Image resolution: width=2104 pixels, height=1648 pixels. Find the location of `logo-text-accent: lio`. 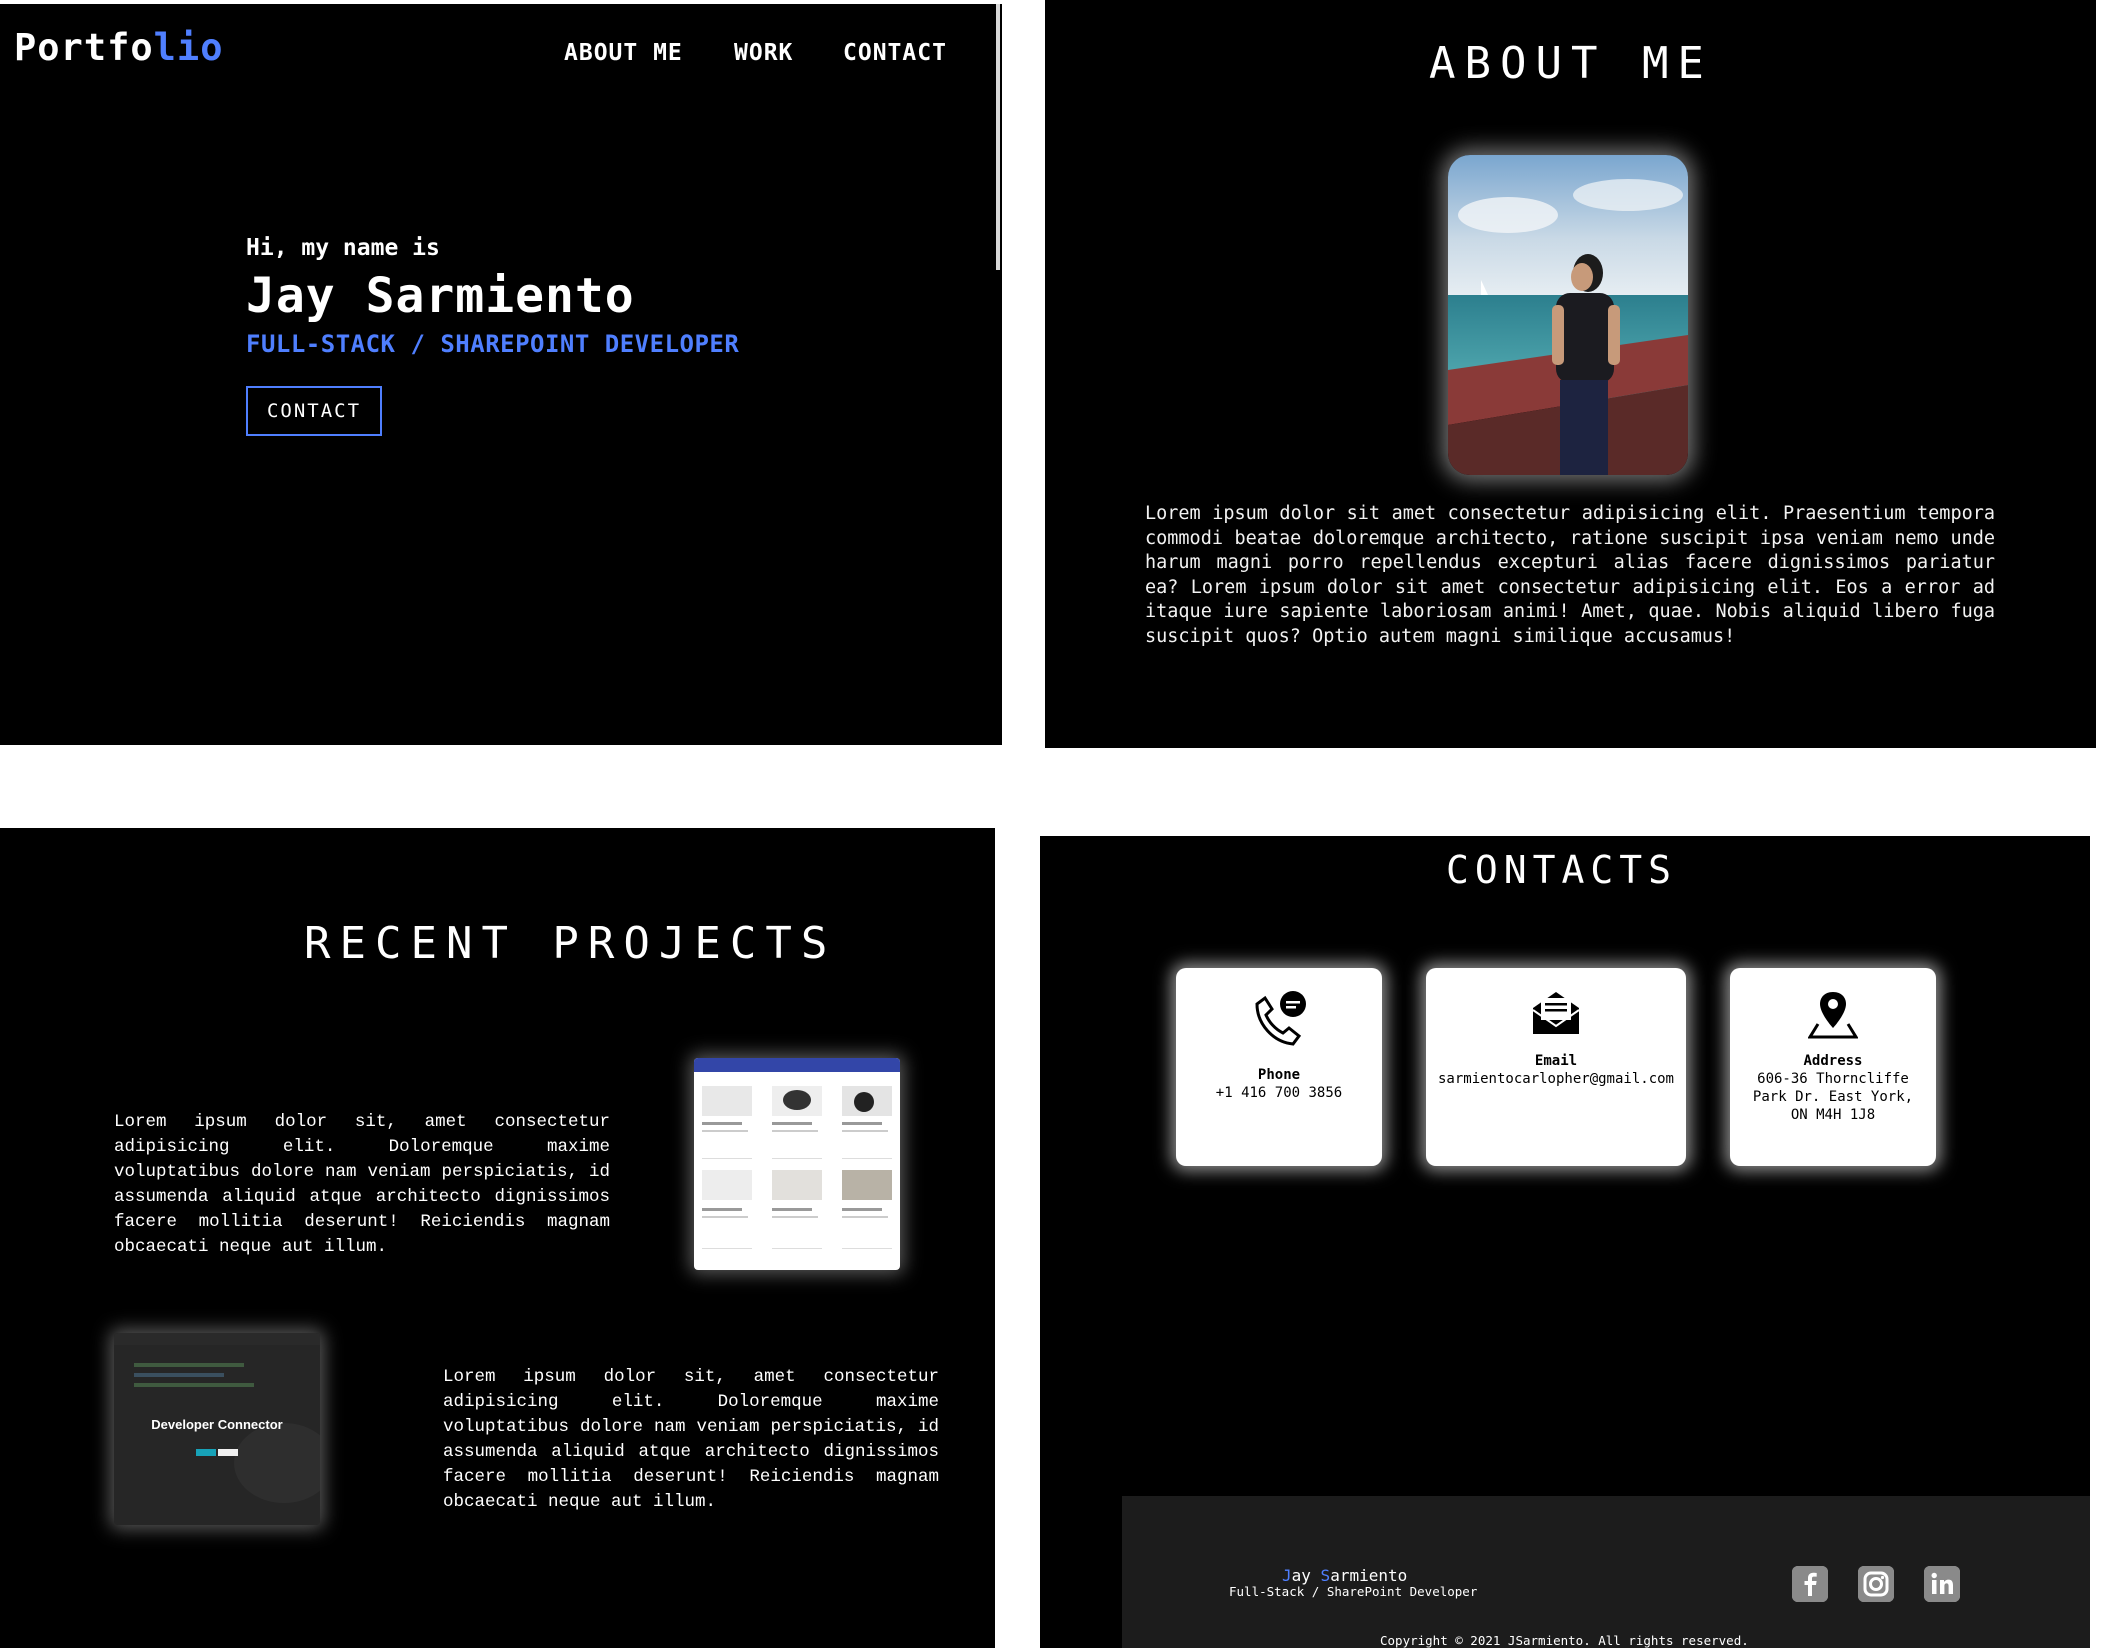

logo-text-accent: lio is located at coordinates (188, 47).